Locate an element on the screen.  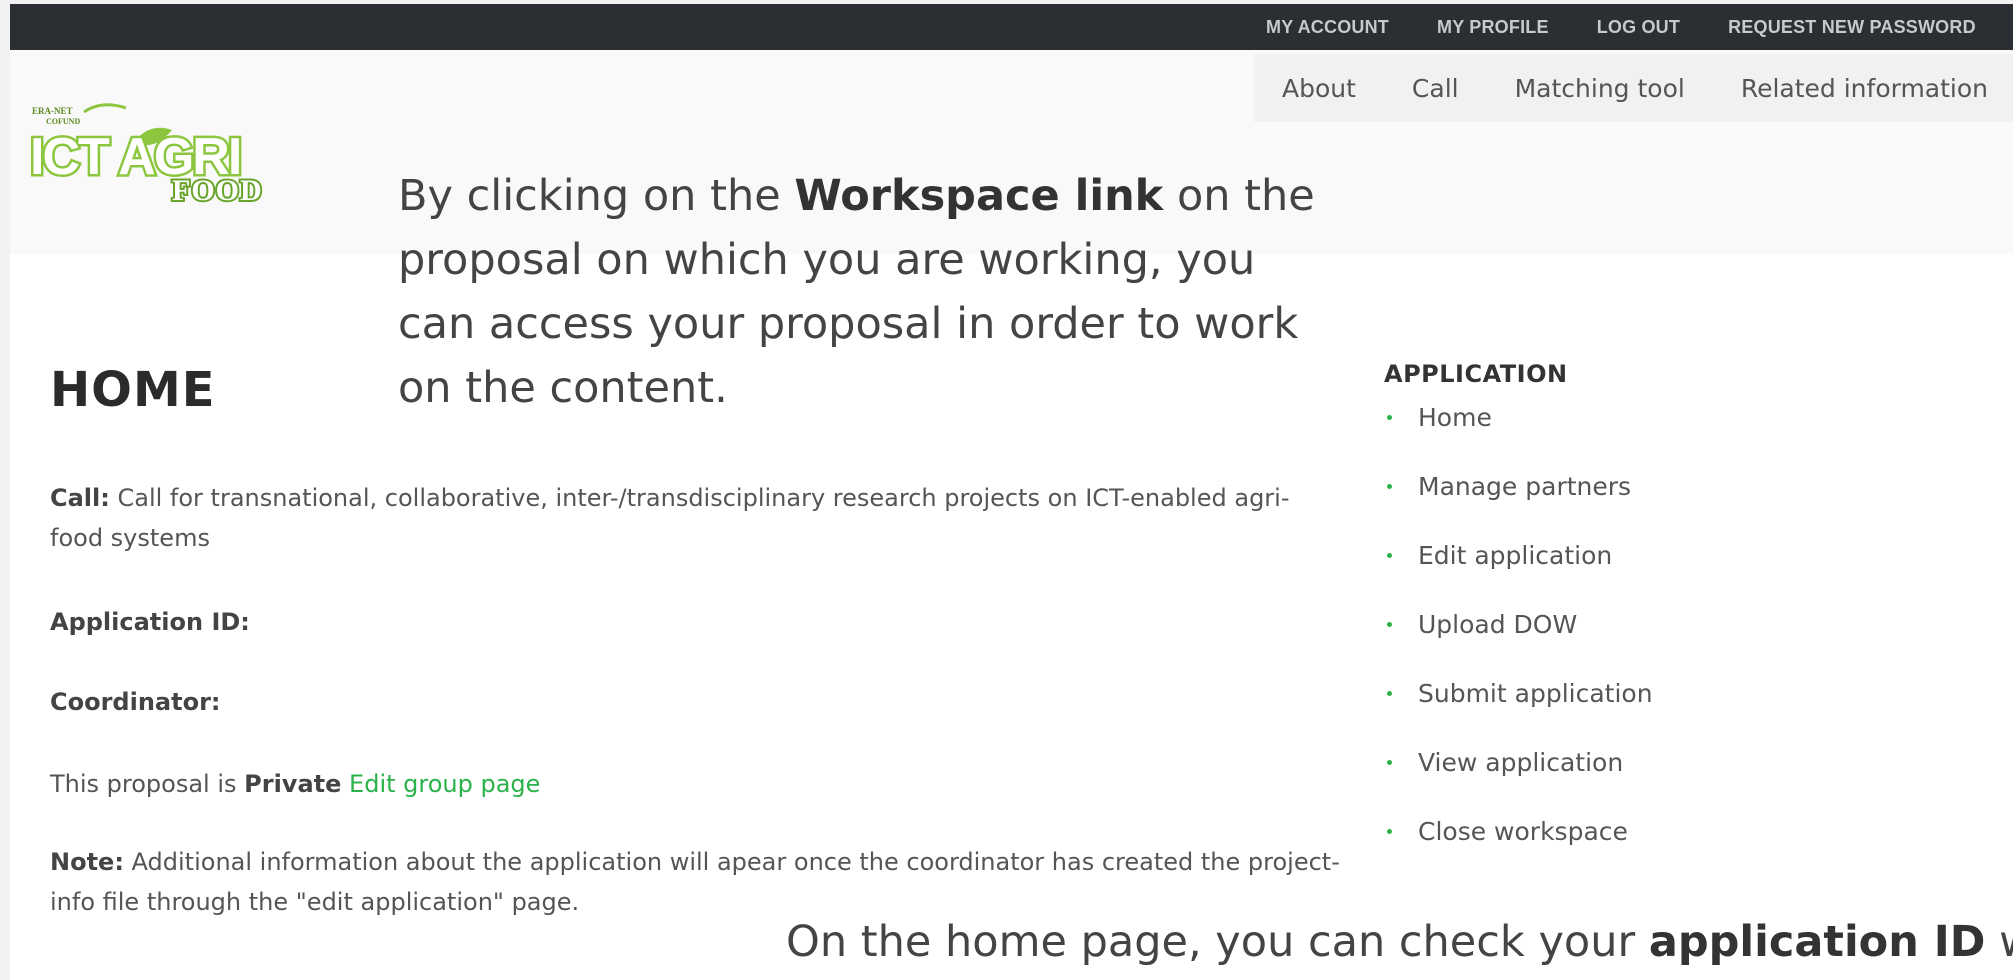
sidebar-item-home: Home is located at coordinates (1684, 428).